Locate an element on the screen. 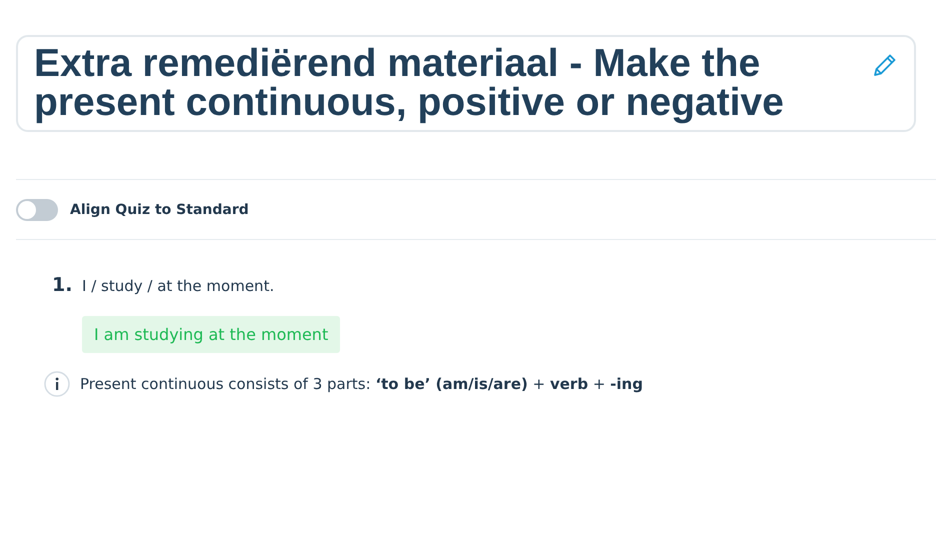  pencil-icon is located at coordinates (885, 65).